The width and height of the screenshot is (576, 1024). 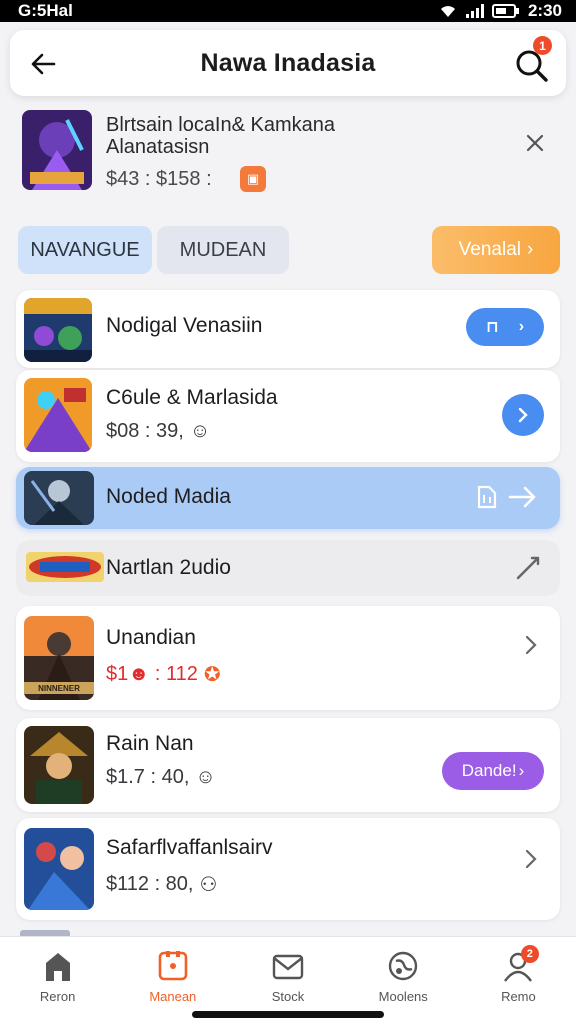 What do you see at coordinates (288, 498) in the screenshot?
I see `list-item-selected: Noded Madia` at bounding box center [288, 498].